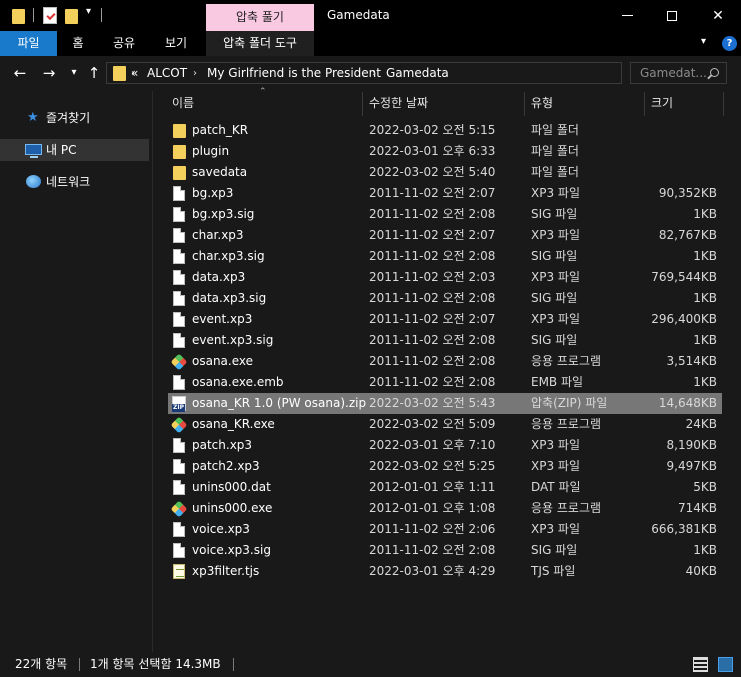 The height and width of the screenshot is (677, 741). I want to click on recent-locations-button: ▾, so click(74, 73).